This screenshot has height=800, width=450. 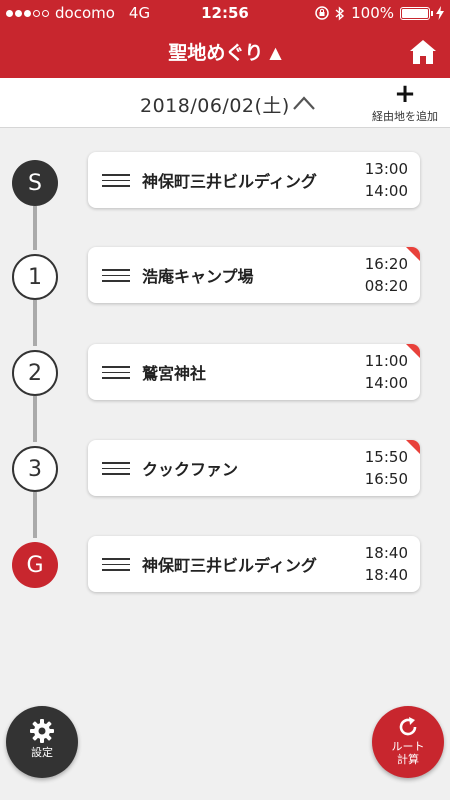 I want to click on page-title-toggle: 聖地めぐり ▲, so click(x=225, y=51).